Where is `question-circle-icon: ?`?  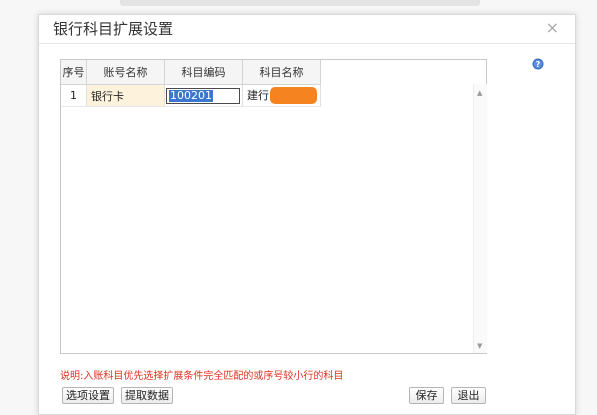 question-circle-icon: ? is located at coordinates (538, 64).